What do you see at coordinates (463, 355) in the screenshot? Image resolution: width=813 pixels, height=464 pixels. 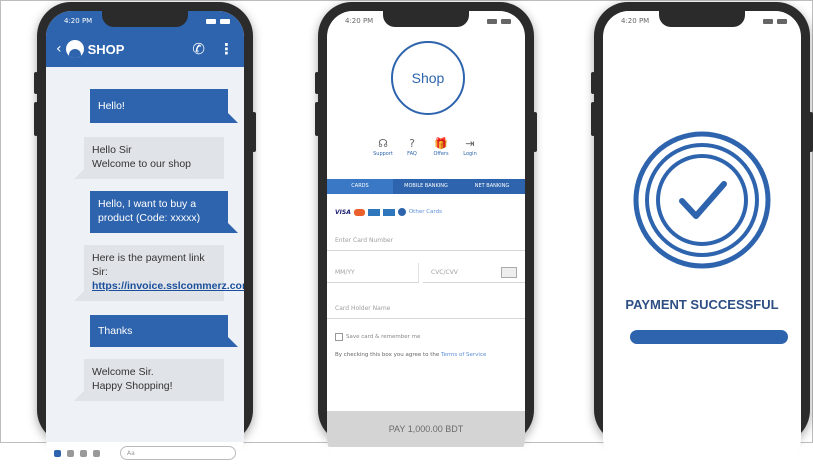 I see `terms-link: Terms of Service` at bounding box center [463, 355].